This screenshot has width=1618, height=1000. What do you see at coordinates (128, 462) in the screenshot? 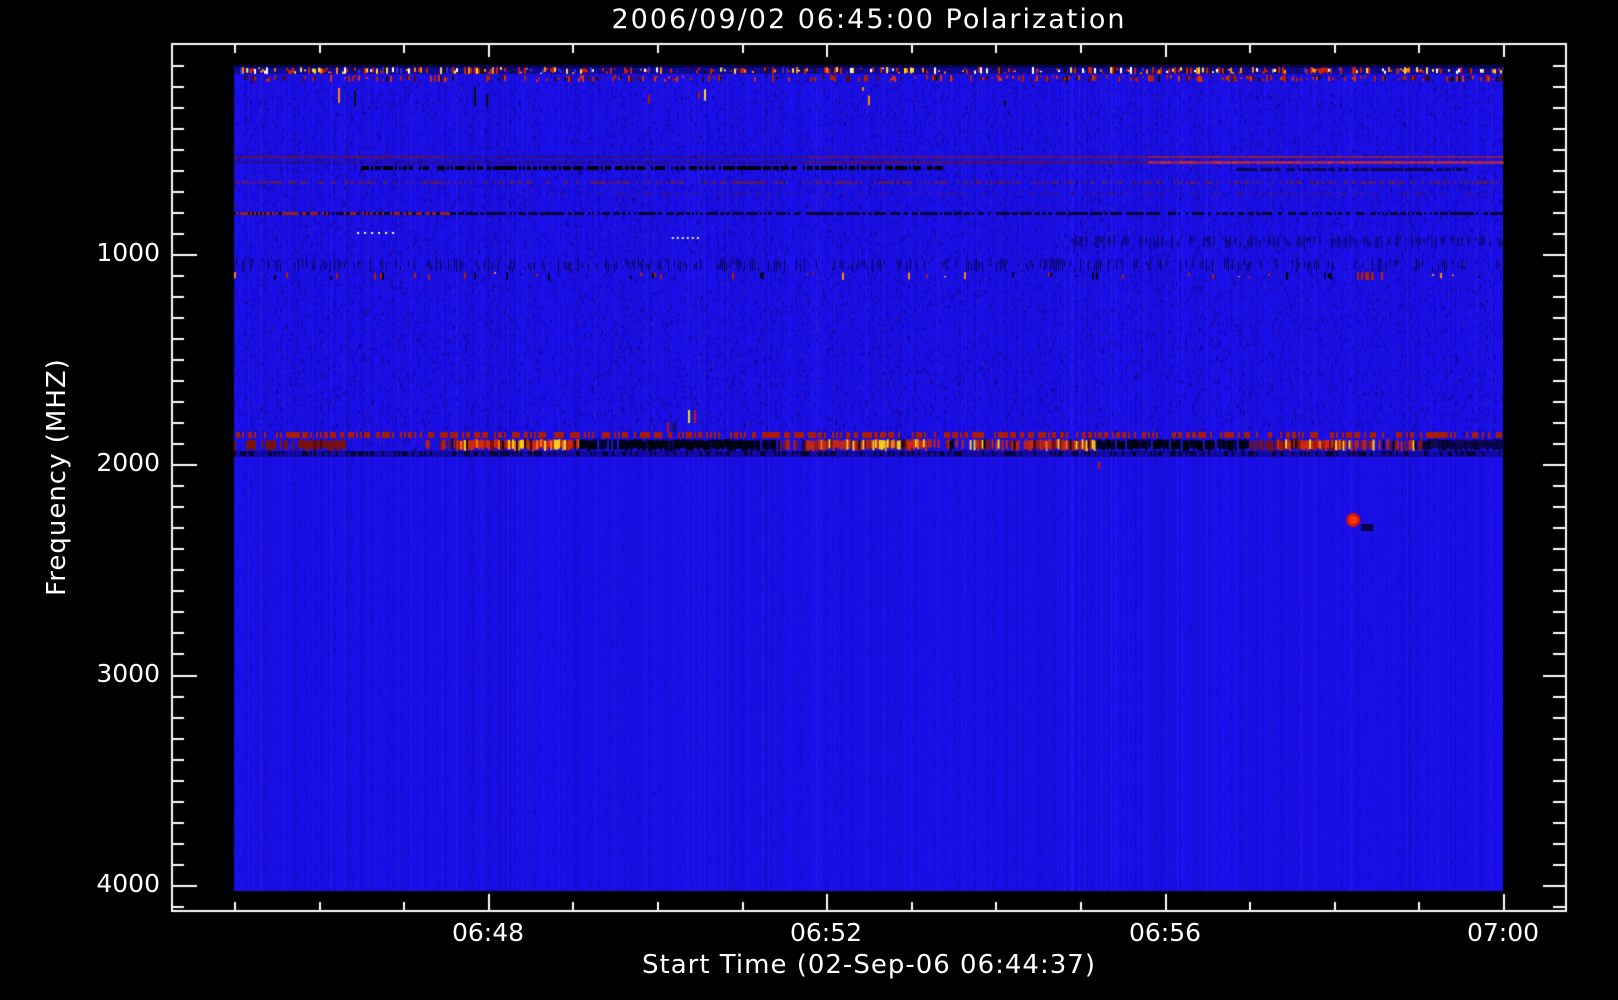
I see `y-tick-label: 2000` at bounding box center [128, 462].